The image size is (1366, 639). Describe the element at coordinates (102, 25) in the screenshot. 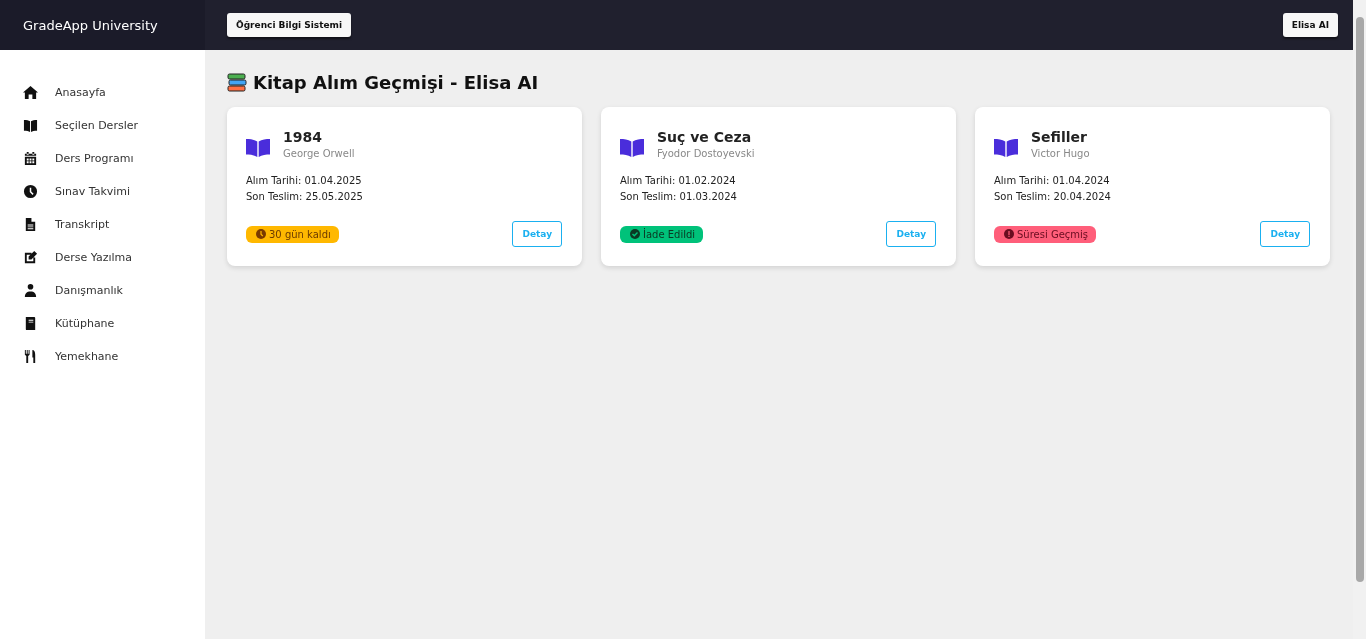

I see `brand-name: GradeApp University` at that location.